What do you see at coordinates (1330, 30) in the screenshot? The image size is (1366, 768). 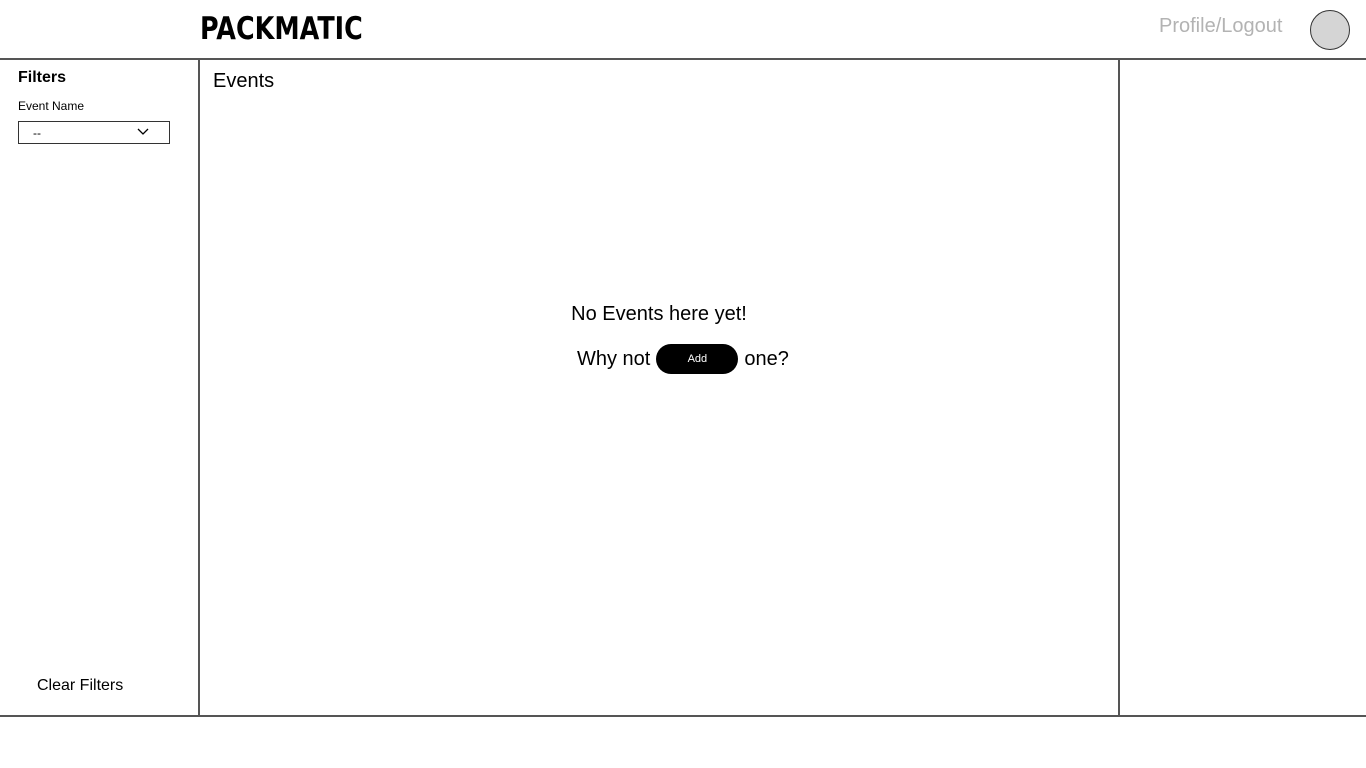 I see `avatar` at bounding box center [1330, 30].